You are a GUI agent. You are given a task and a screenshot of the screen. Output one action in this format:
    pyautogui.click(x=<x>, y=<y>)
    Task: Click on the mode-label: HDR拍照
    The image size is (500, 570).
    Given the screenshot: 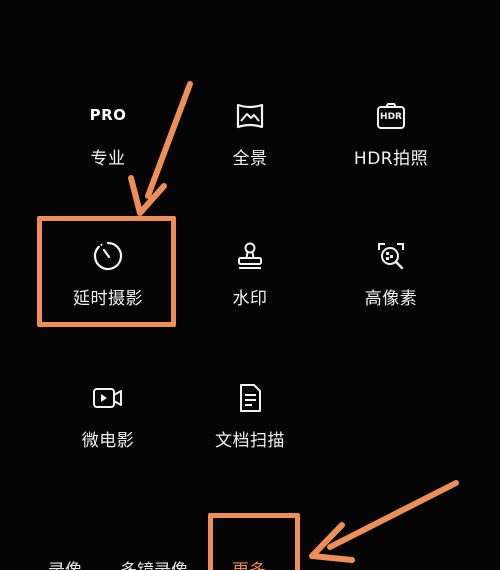 What is the action you would take?
    pyautogui.click(x=391, y=159)
    